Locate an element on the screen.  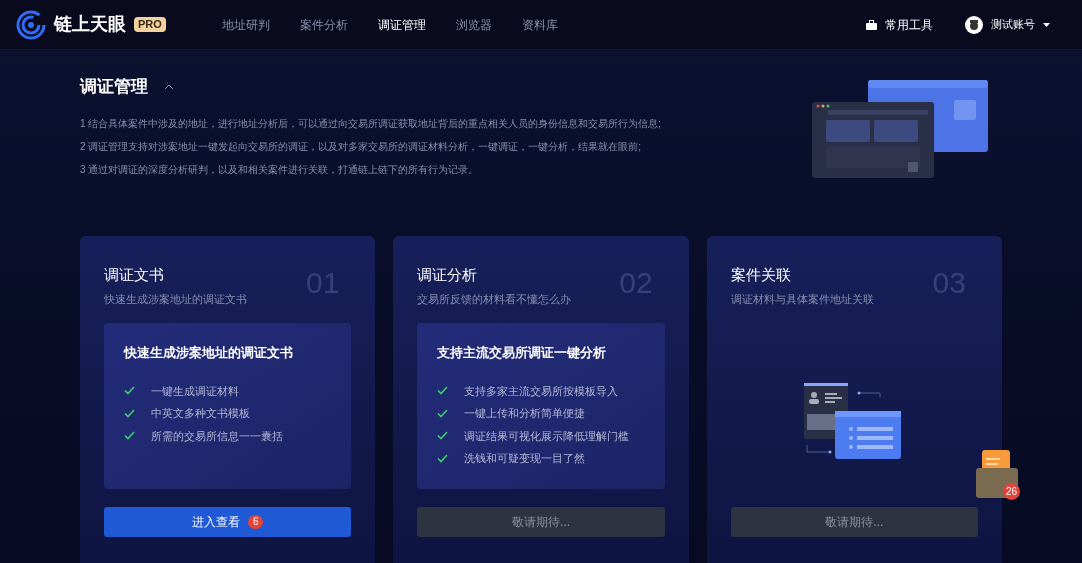
folder-icon is located at coordinates (997, 474).